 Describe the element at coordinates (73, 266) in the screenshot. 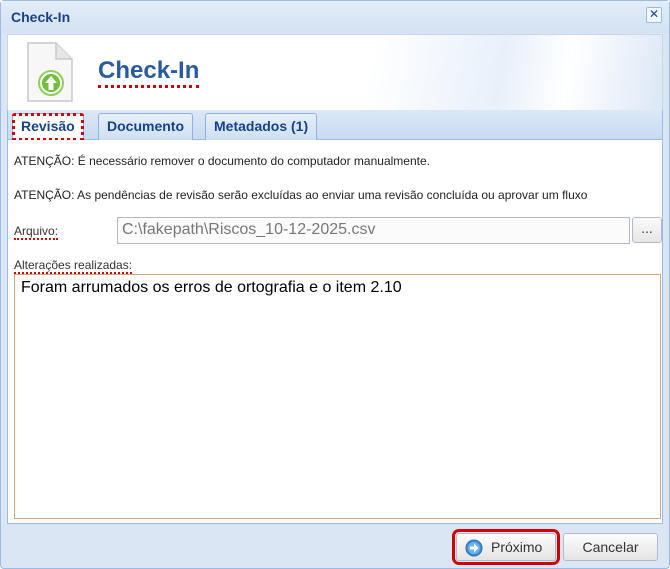

I see `changes-label: Alterações realizadas:` at that location.